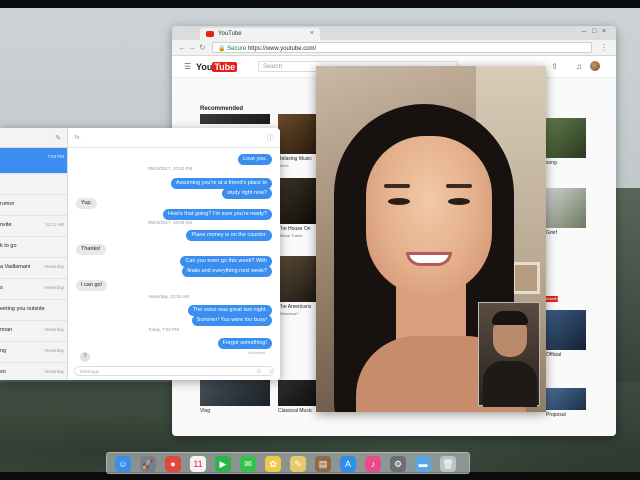 The width and height of the screenshot is (640, 480). Describe the element at coordinates (402, 47) in the screenshot. I see `address-bar: 🔒 Secure https://www.youtube.com/` at that location.